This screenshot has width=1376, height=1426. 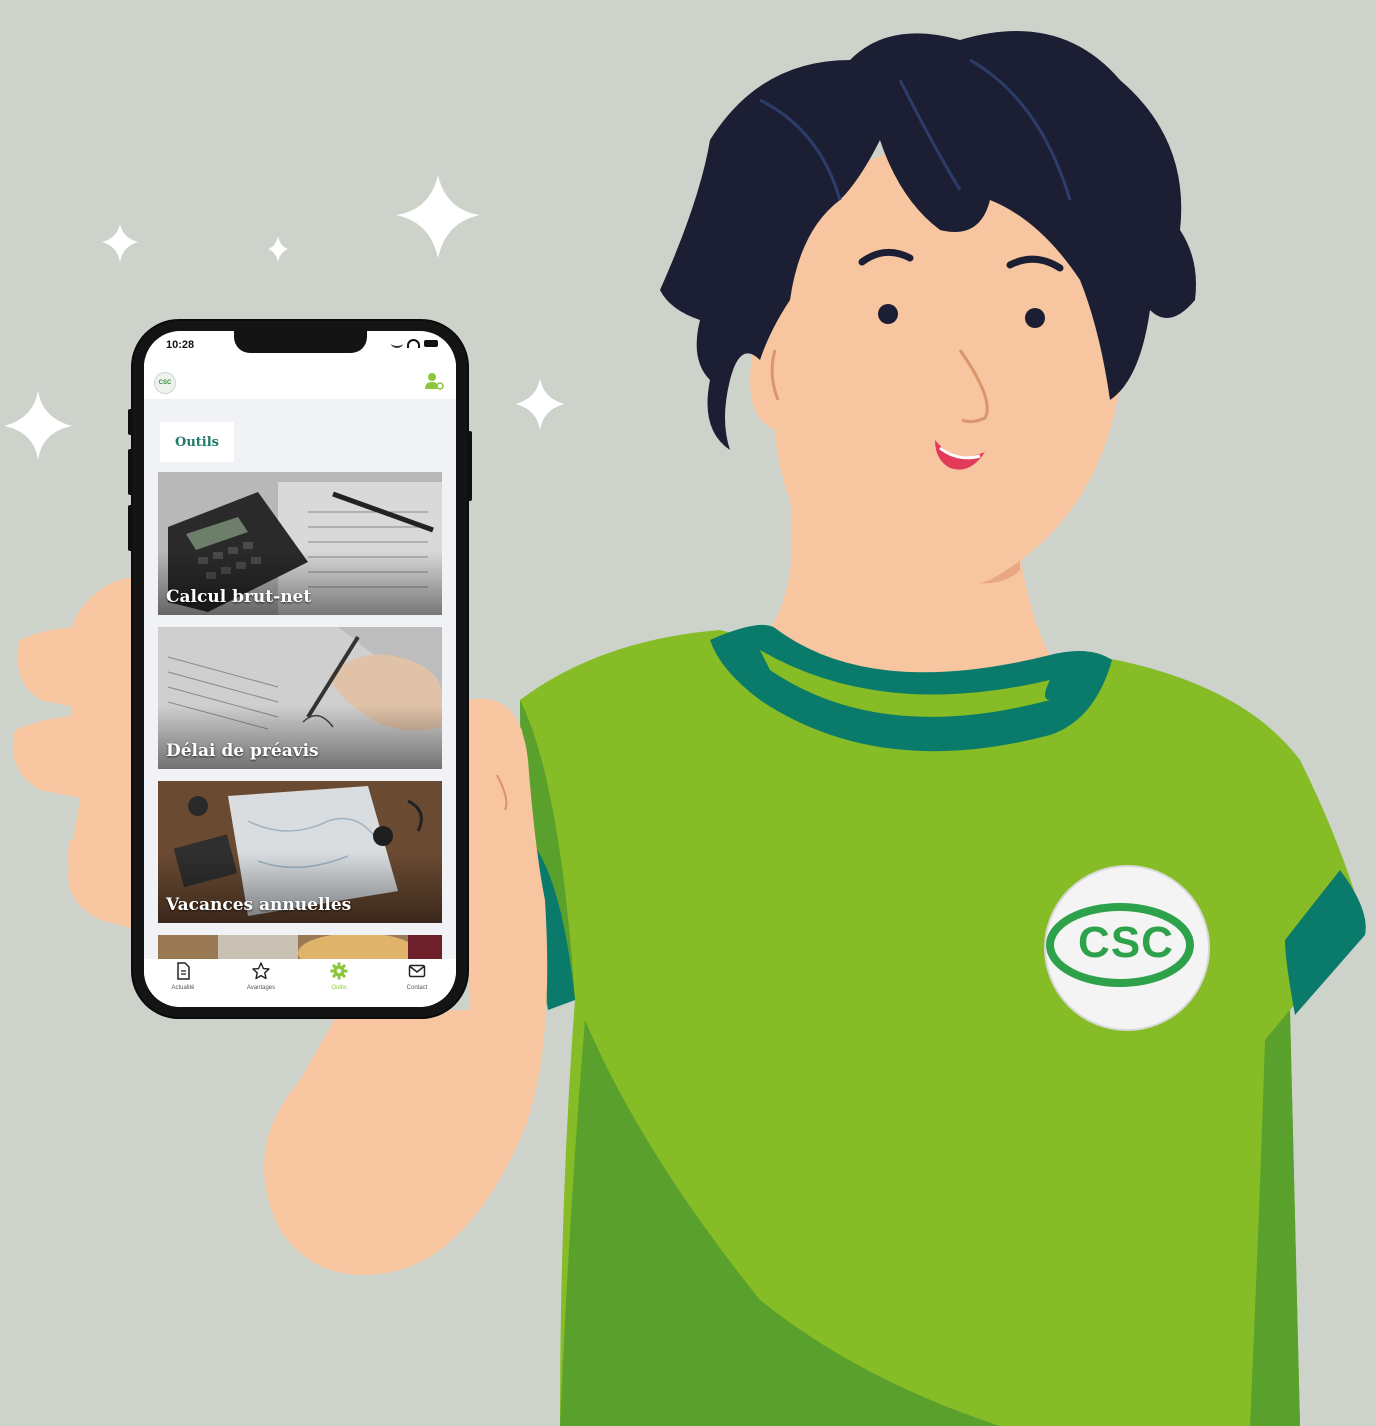 What do you see at coordinates (300, 379) in the screenshot?
I see `app-bar: CSC` at bounding box center [300, 379].